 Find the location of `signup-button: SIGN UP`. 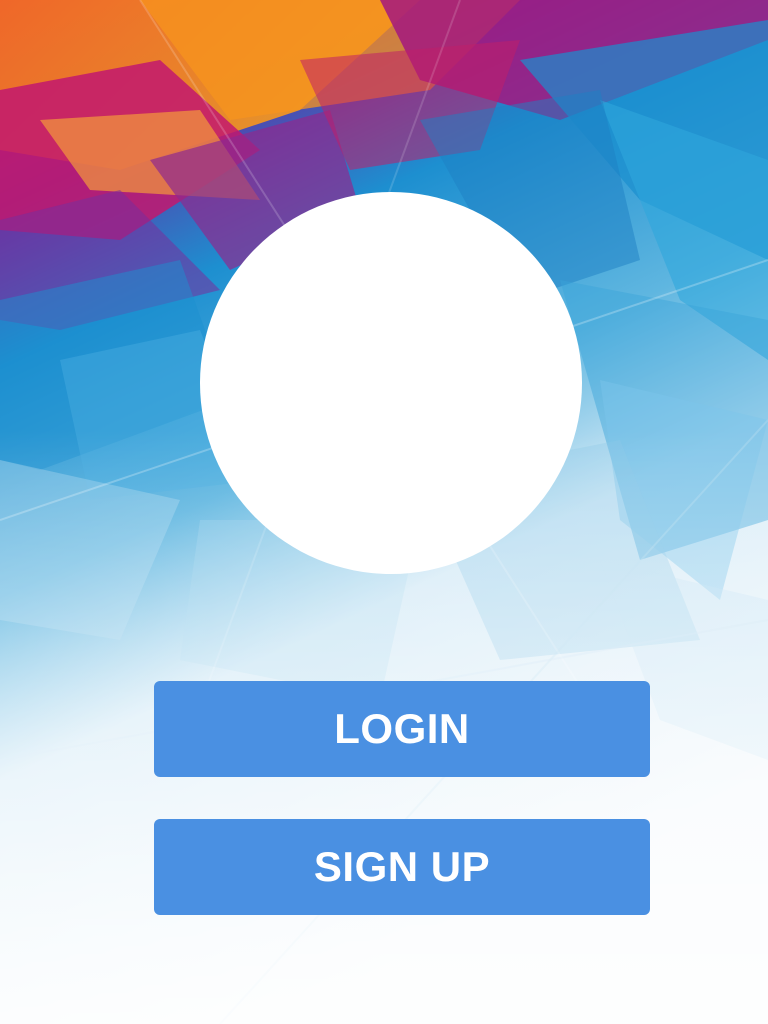

signup-button: SIGN UP is located at coordinates (402, 867).